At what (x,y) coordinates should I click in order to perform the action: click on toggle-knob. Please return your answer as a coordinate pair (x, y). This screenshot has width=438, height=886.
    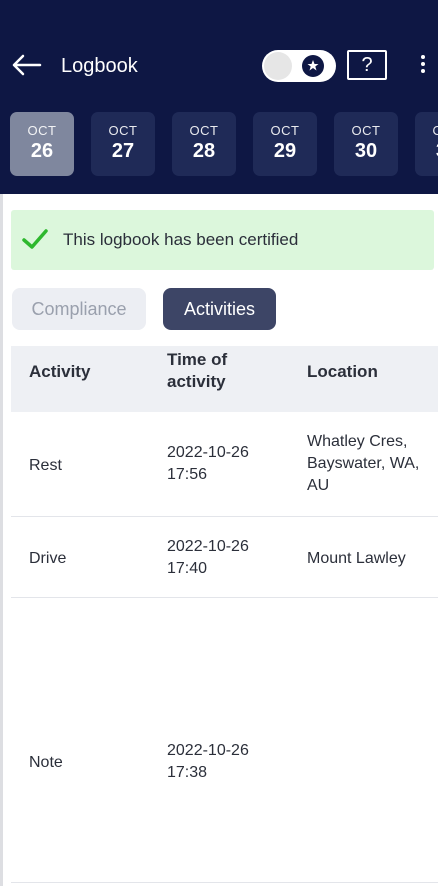
    Looking at the image, I should click on (278, 66).